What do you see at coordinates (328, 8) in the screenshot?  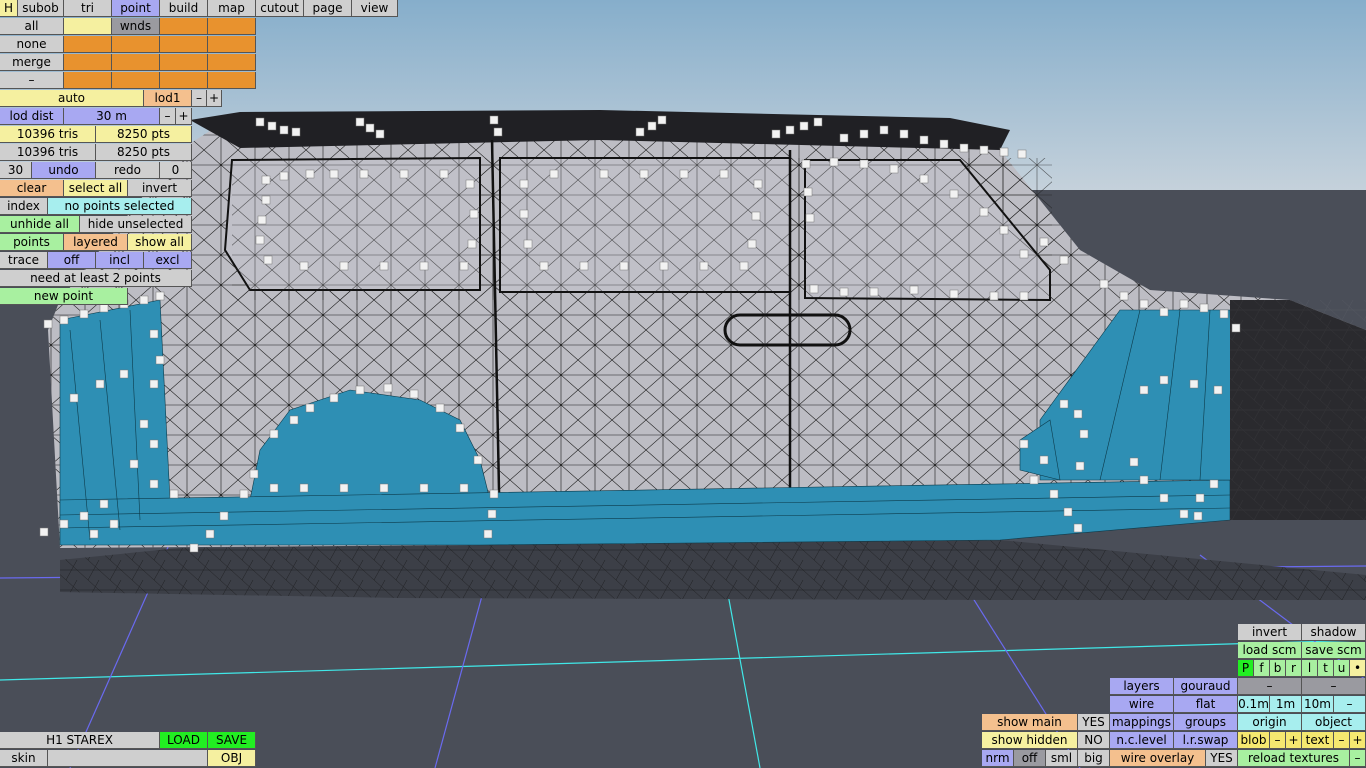 I see `menu-page: page` at bounding box center [328, 8].